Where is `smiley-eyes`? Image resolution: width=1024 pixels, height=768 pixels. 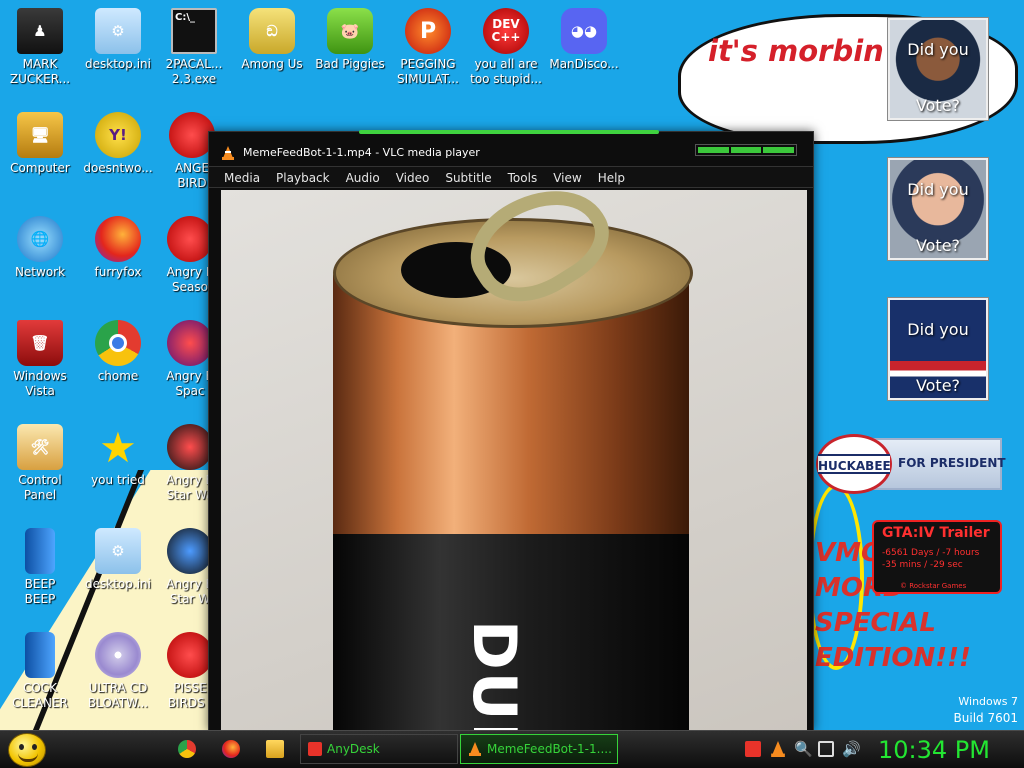 smiley-eyes is located at coordinates (28, 747).